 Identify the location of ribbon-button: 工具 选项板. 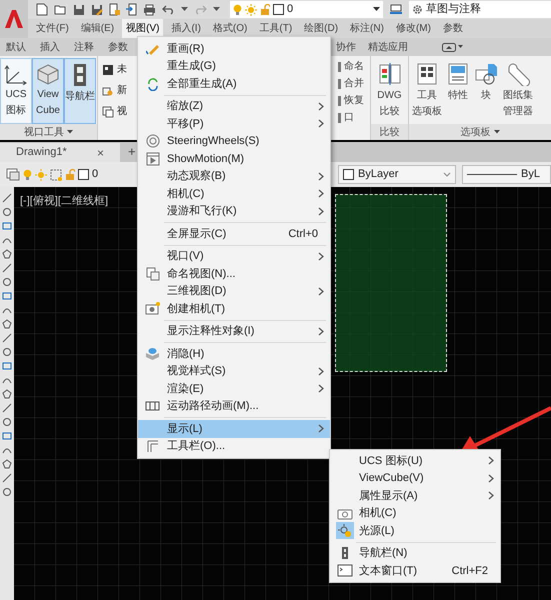
(427, 93).